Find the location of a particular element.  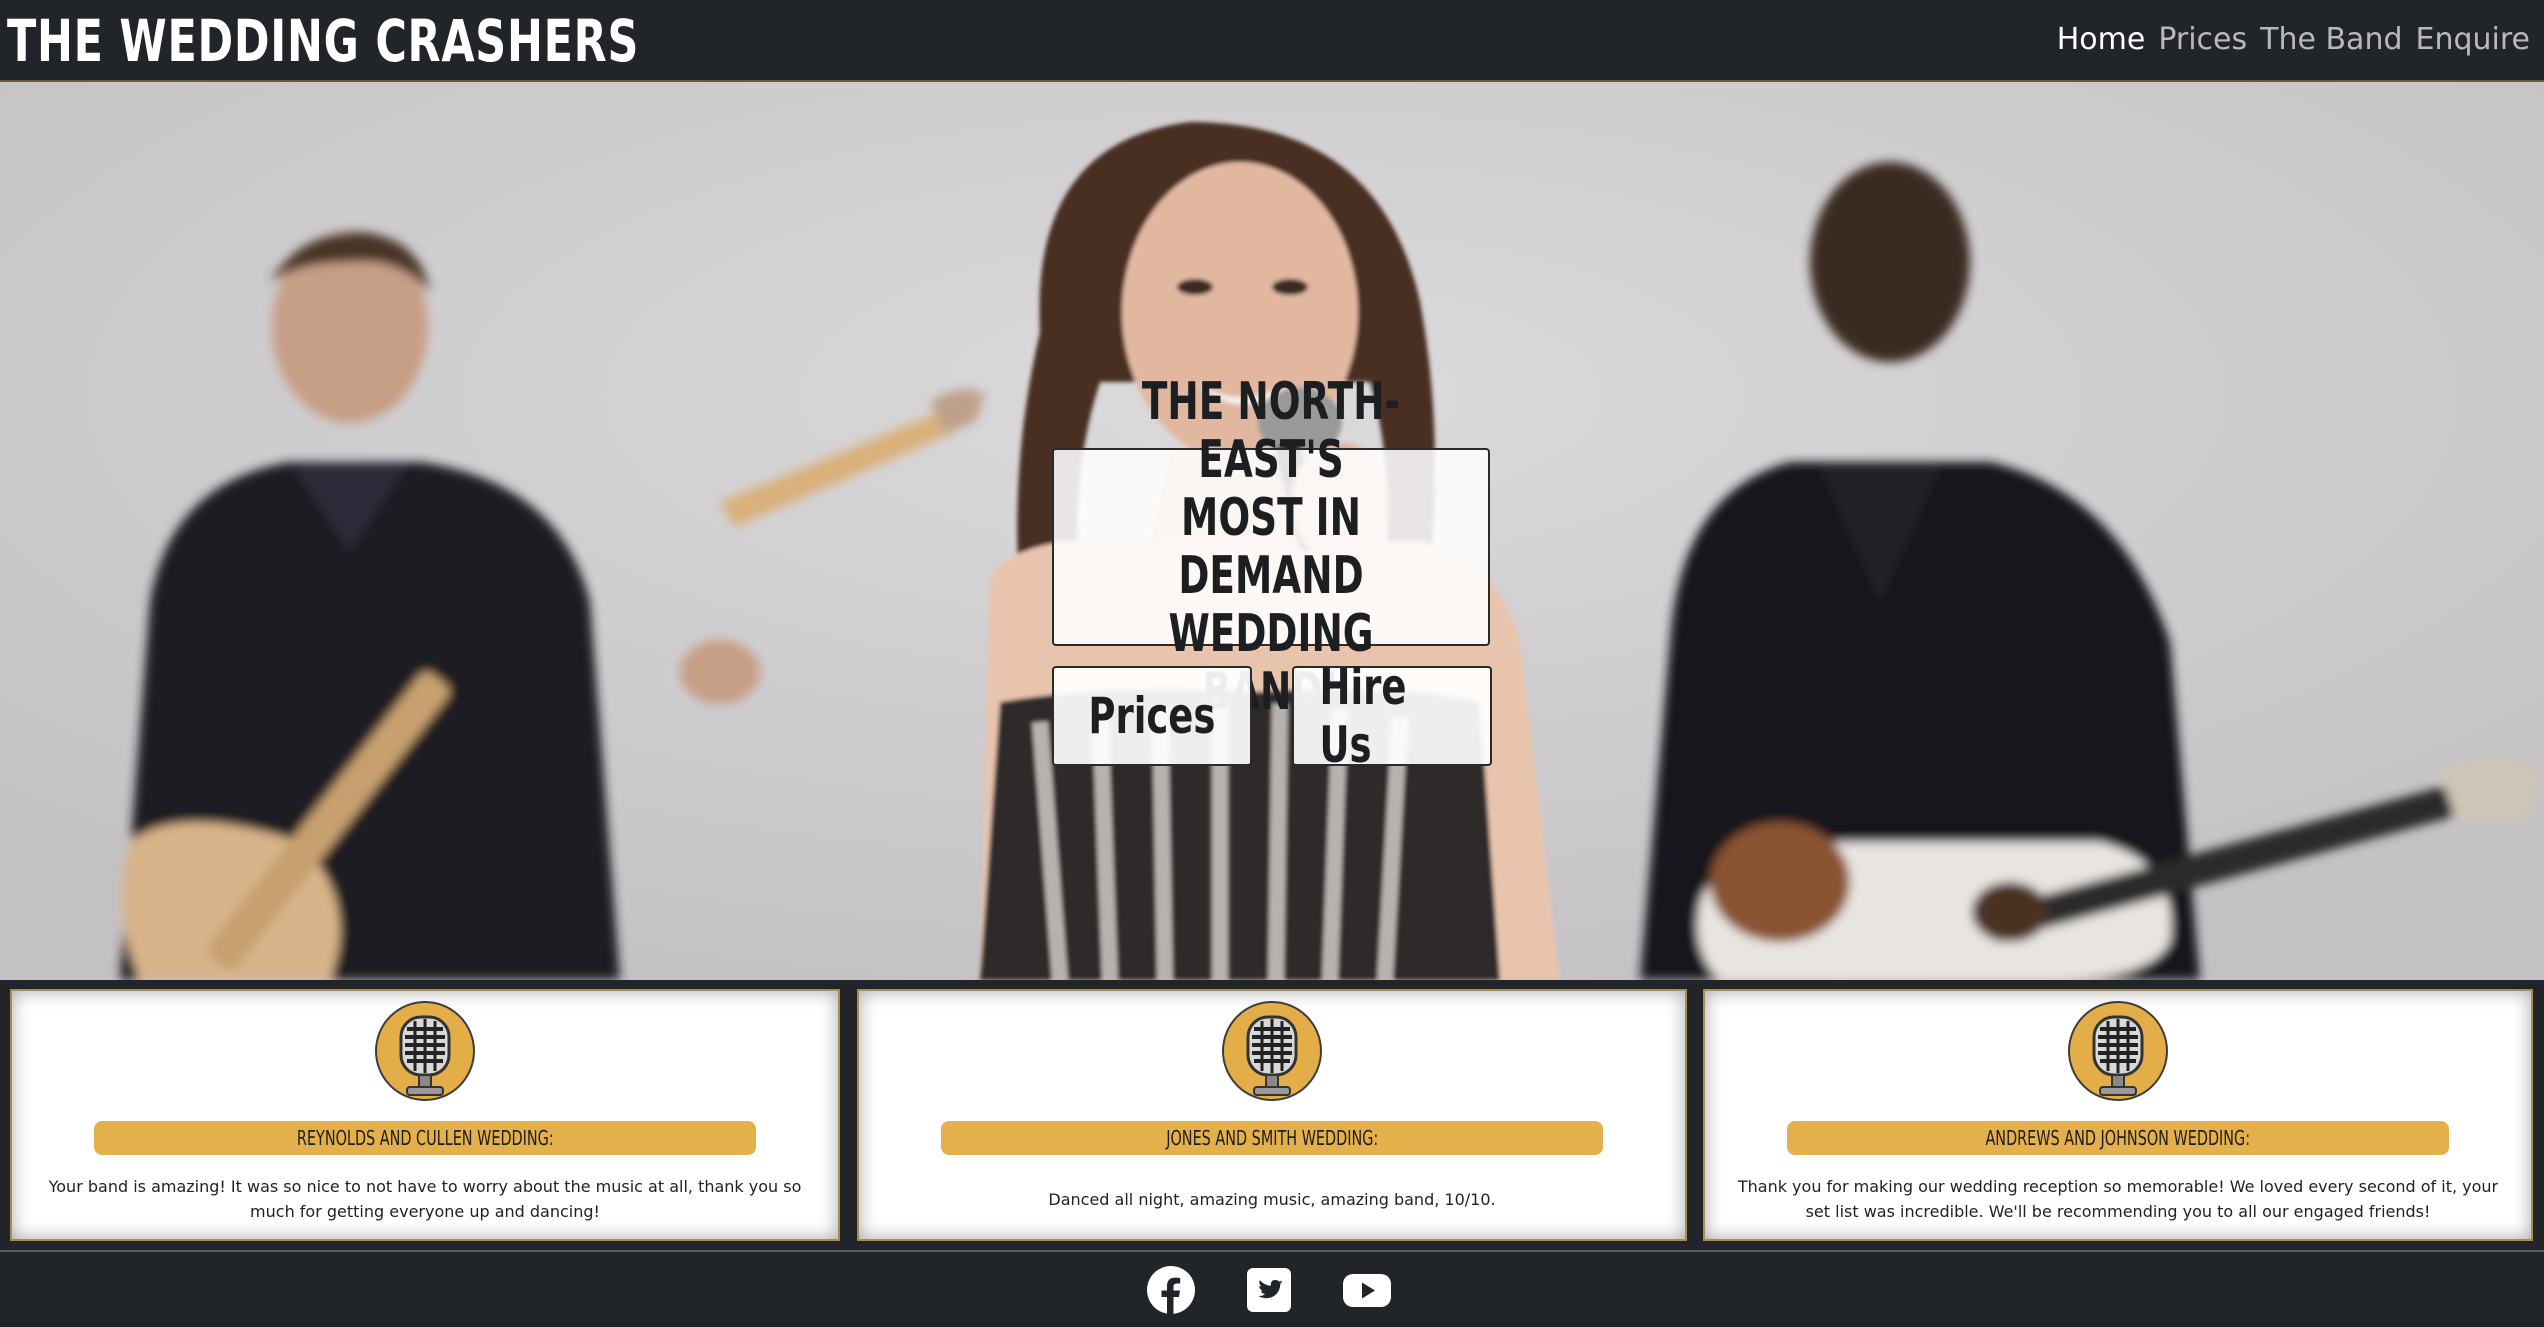

hire-us-button: Hire Us is located at coordinates (1392, 716).